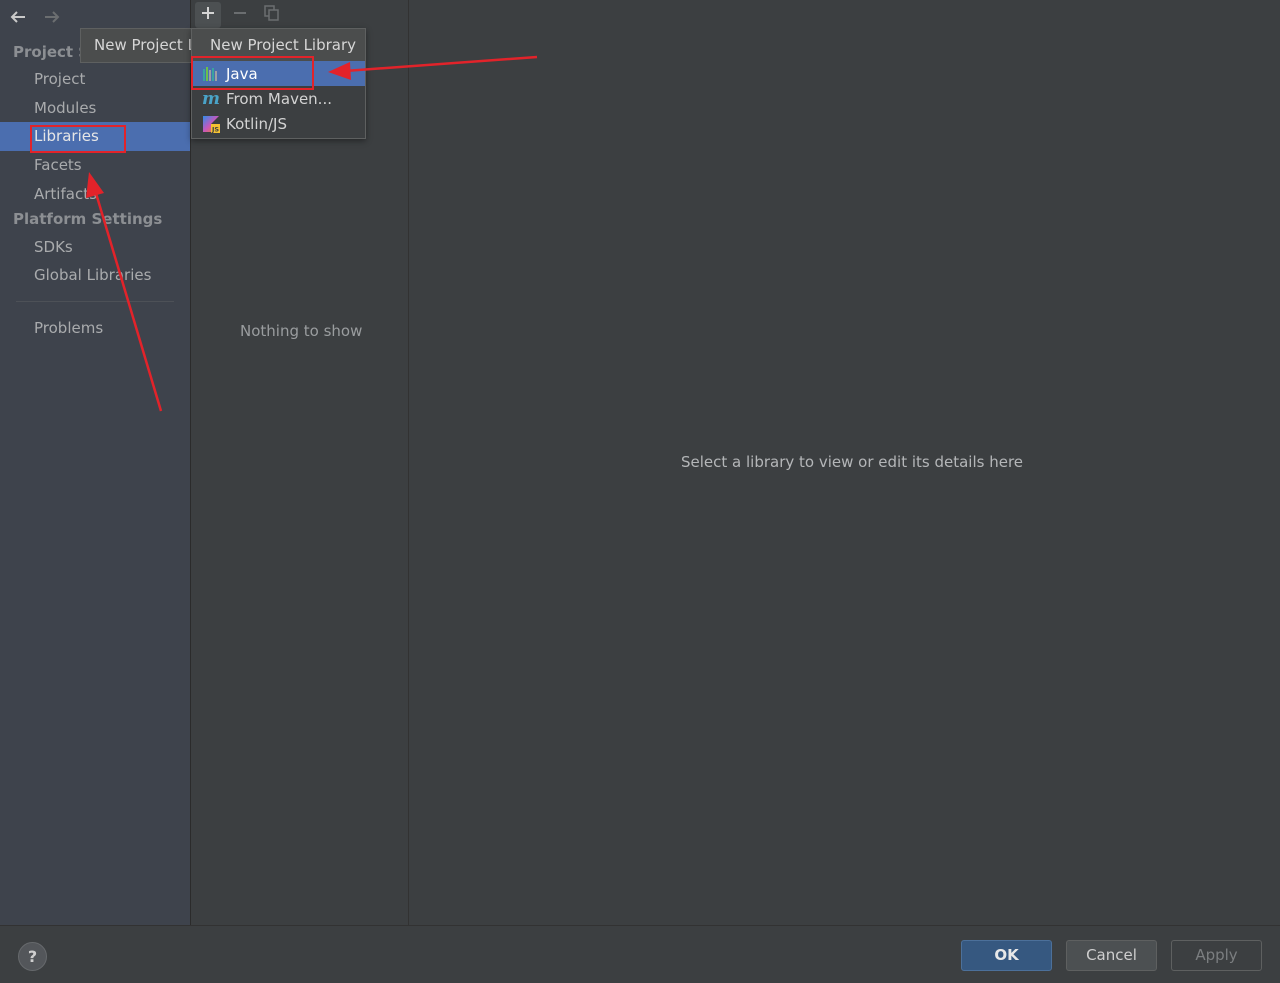 The width and height of the screenshot is (1280, 983). I want to click on popup-item-kotlin-js: JS Kotlin/JS, so click(278, 123).